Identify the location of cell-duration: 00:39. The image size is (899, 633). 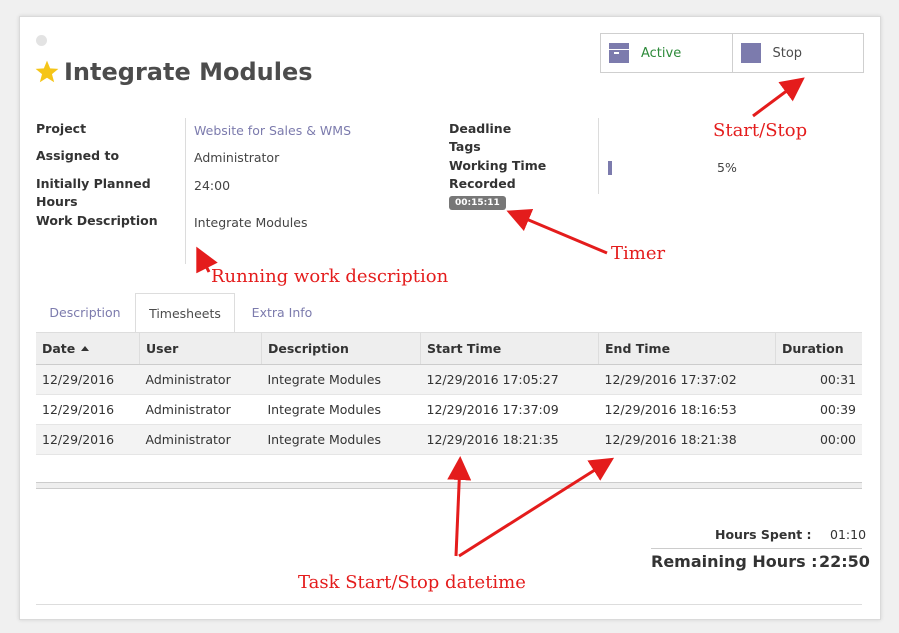
(818, 409).